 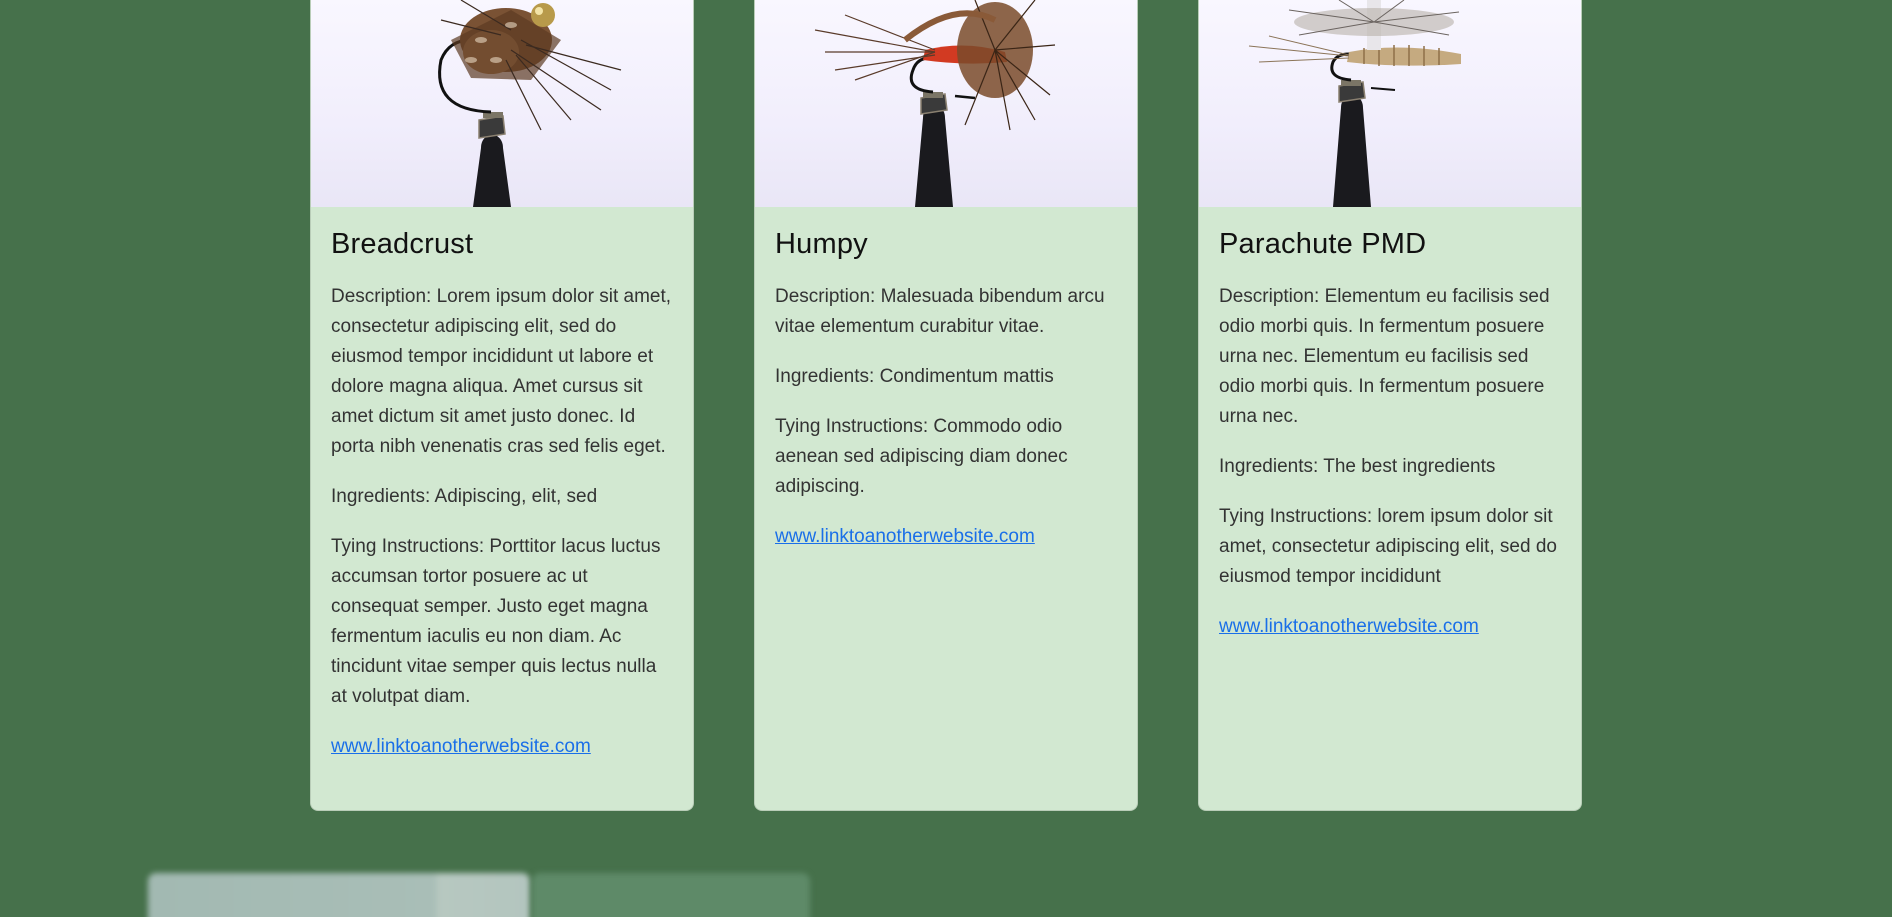 What do you see at coordinates (914, 376) in the screenshot?
I see `card-ingredients: Ingredients: Condimentum mattis` at bounding box center [914, 376].